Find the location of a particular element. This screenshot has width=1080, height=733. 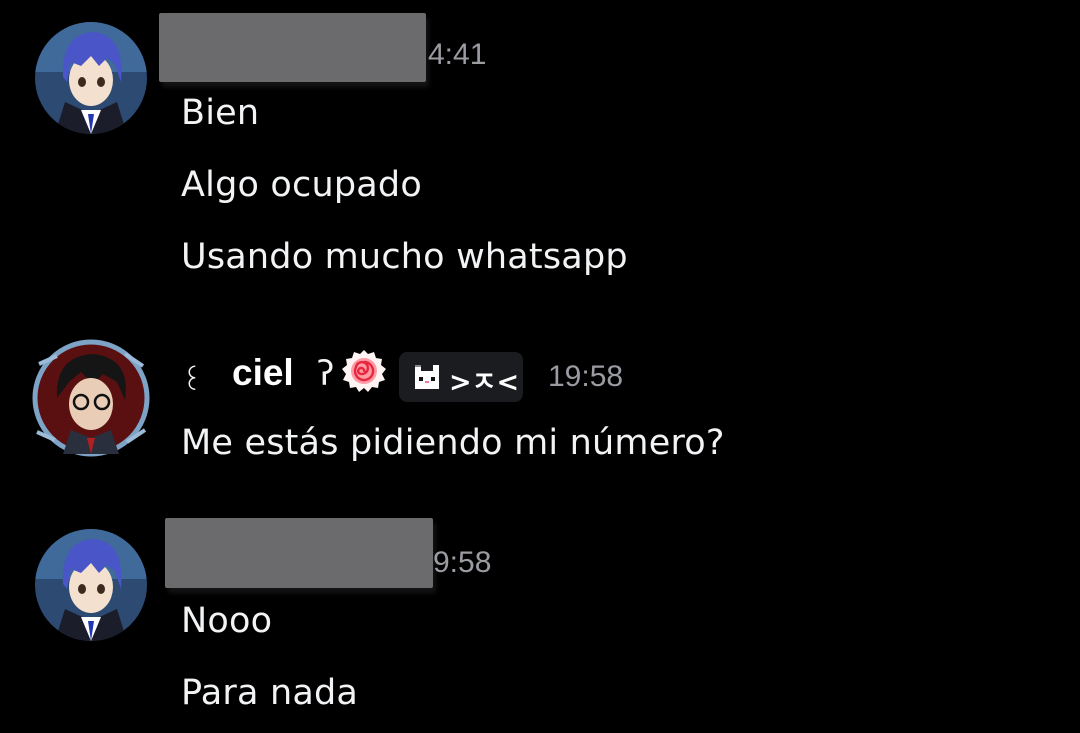

anime-avatar-glasses-icon is located at coordinates (91, 398).